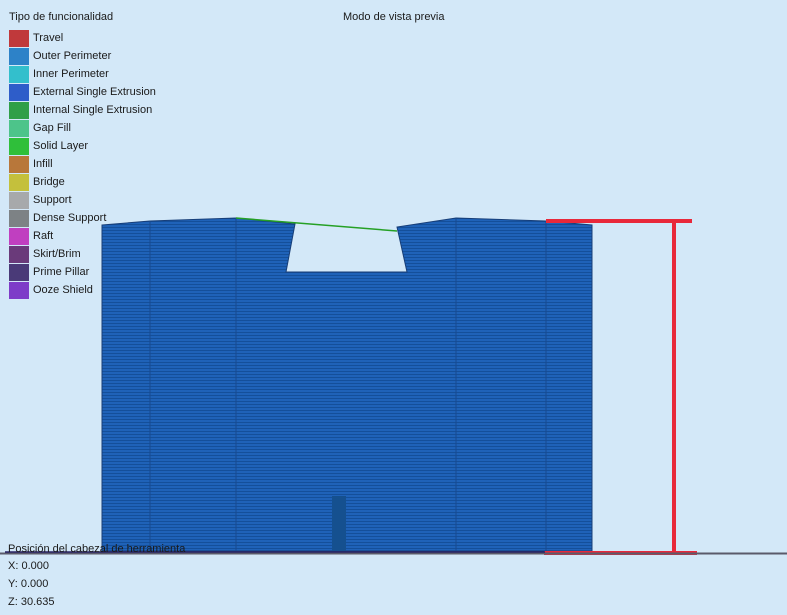 Image resolution: width=787 pixels, height=615 pixels. I want to click on legend-label: Skirt/Brim, so click(57, 254).